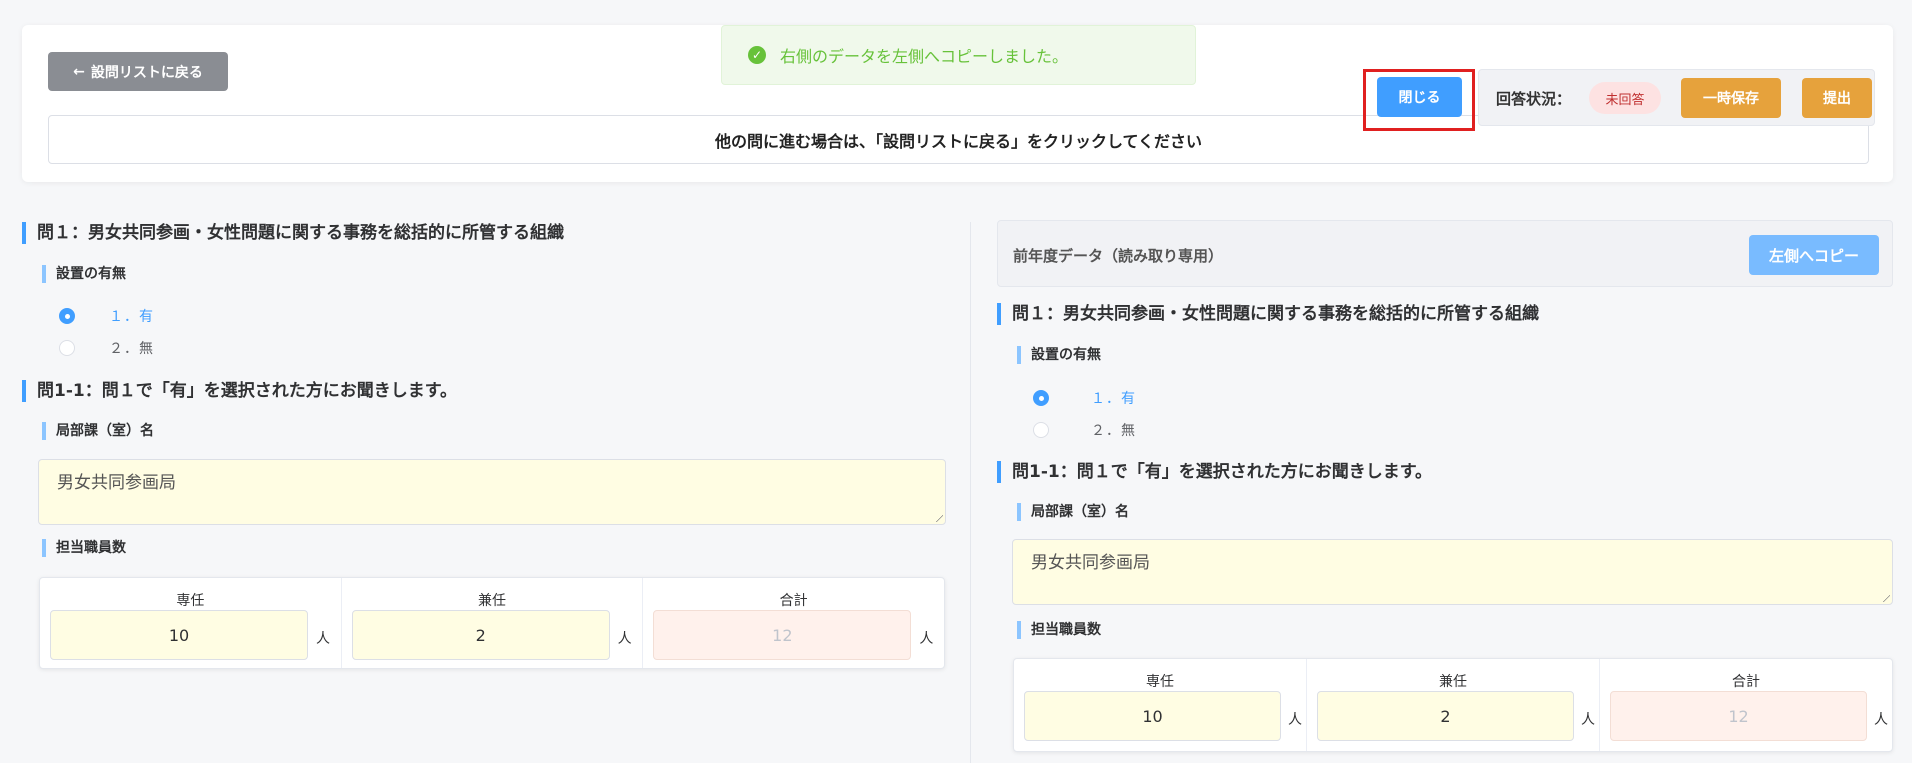 This screenshot has height=763, width=1912. What do you see at coordinates (1881, 720) in the screenshot?
I see `right-staff-total-unit: 人` at bounding box center [1881, 720].